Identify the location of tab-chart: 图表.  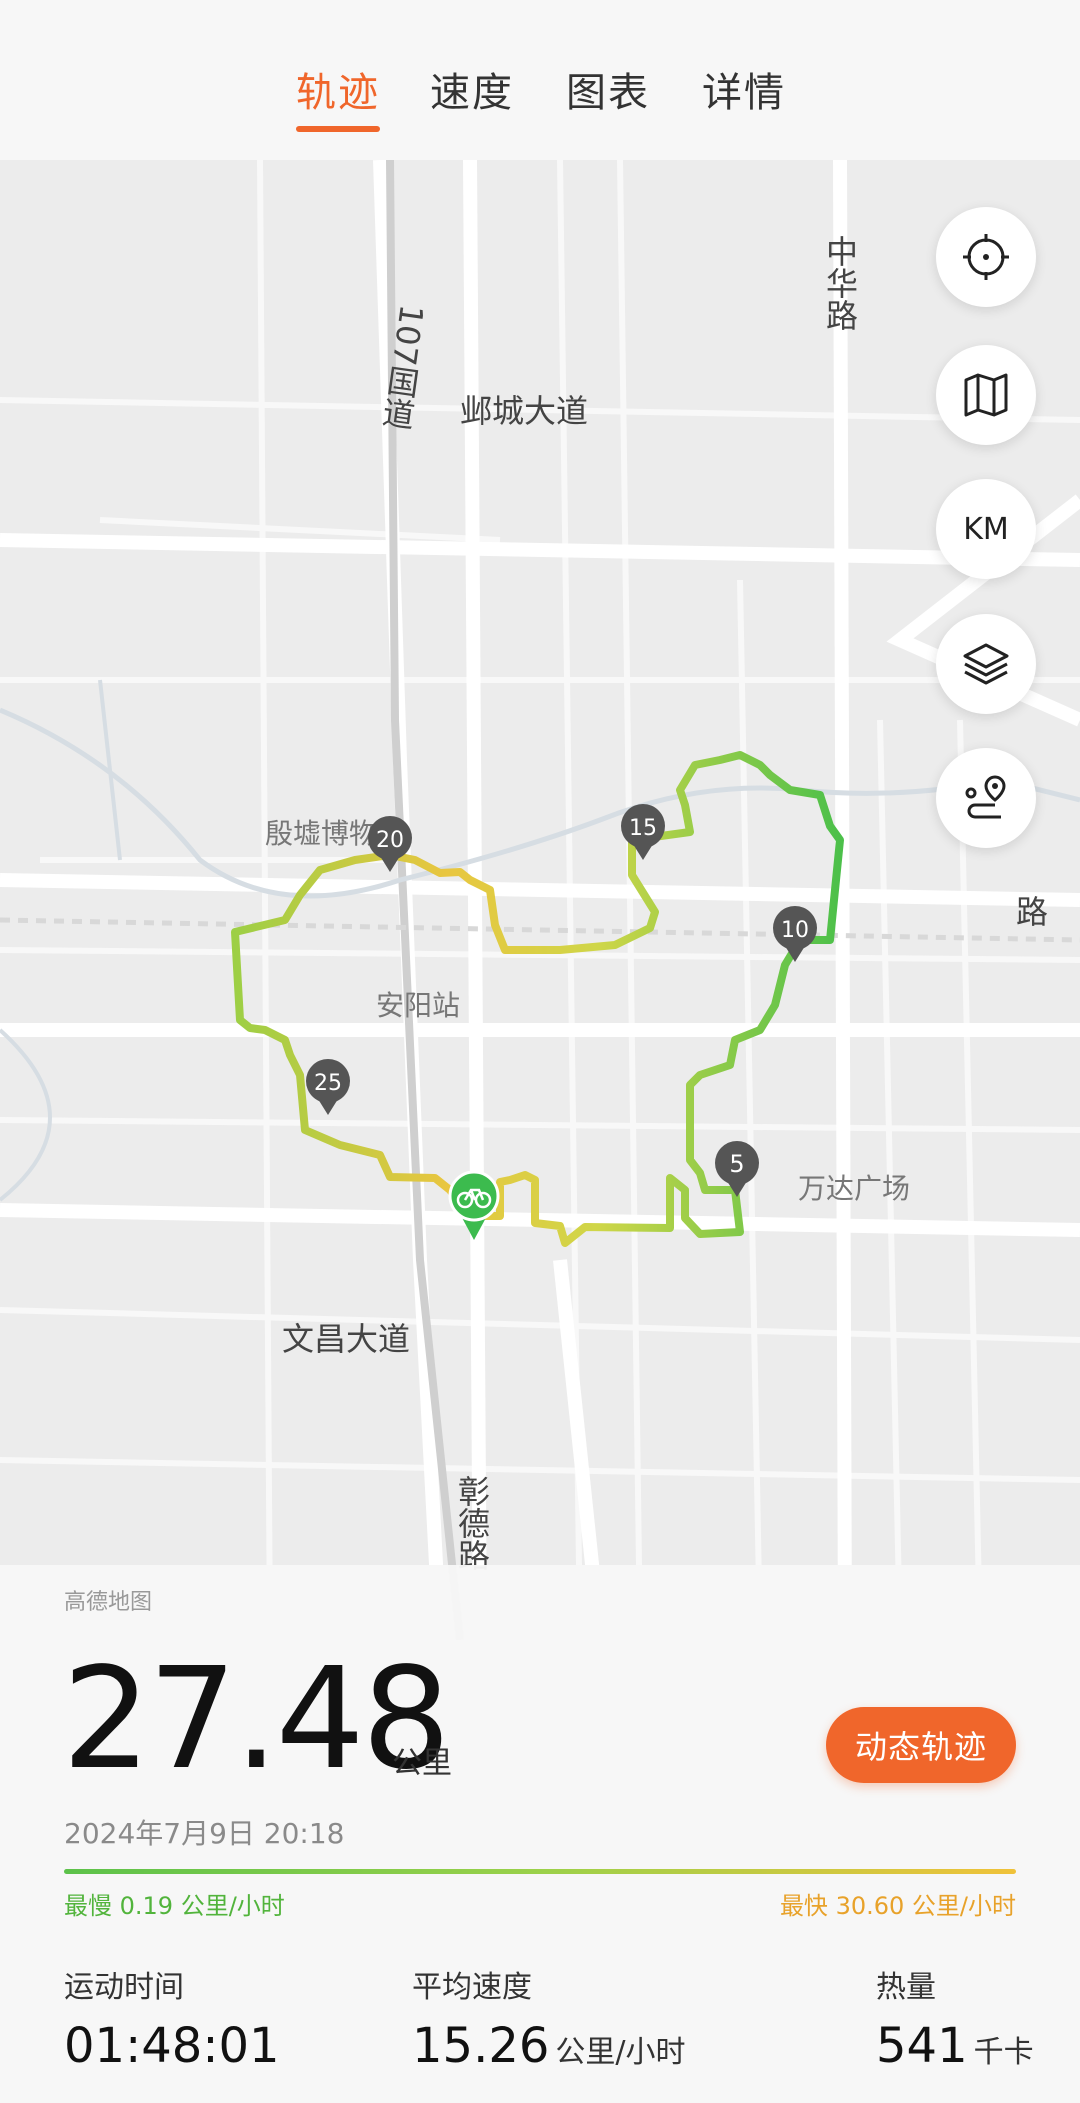
(608, 89).